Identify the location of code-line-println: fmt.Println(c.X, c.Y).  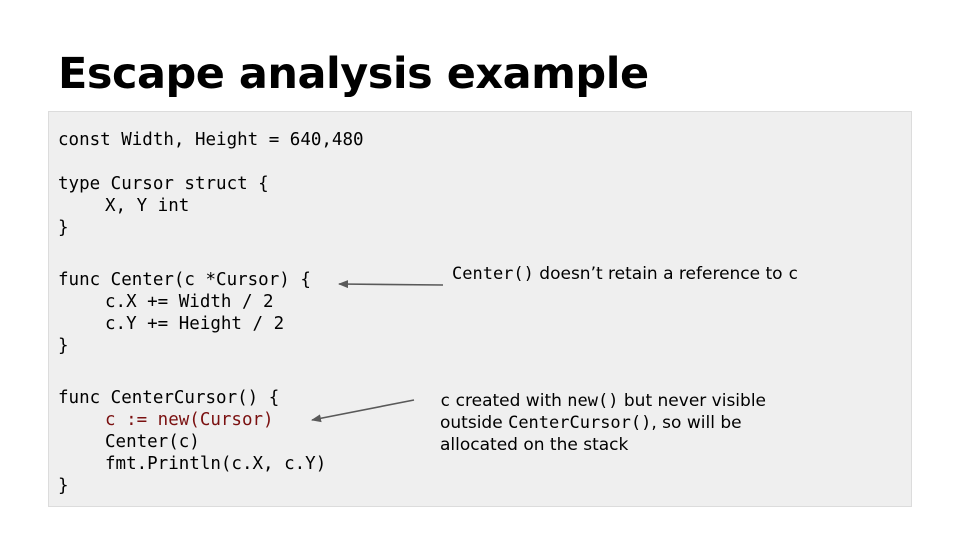
(216, 464).